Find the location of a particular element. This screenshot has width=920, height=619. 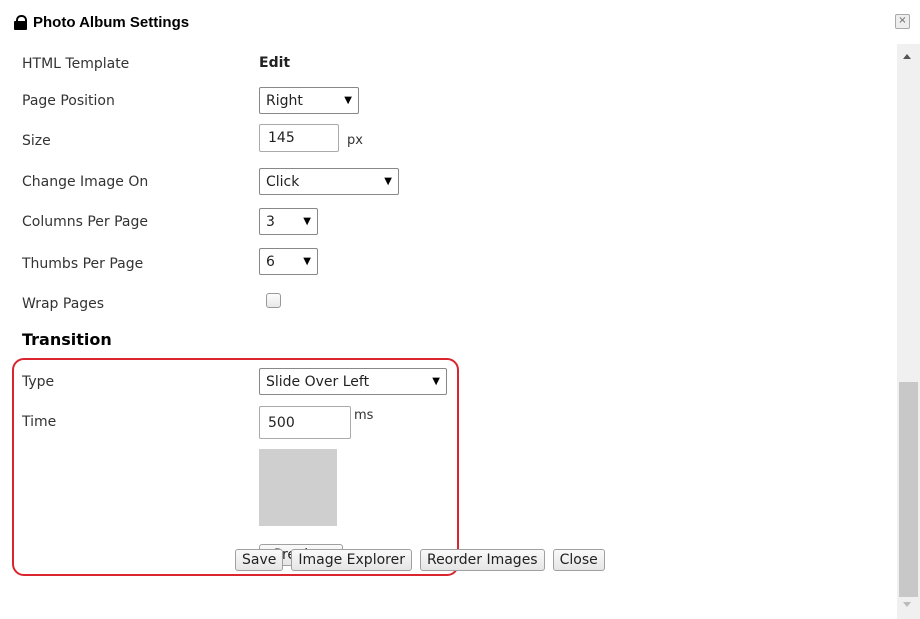

transition-type-select: Slide Over Left ▼ is located at coordinates (353, 381).